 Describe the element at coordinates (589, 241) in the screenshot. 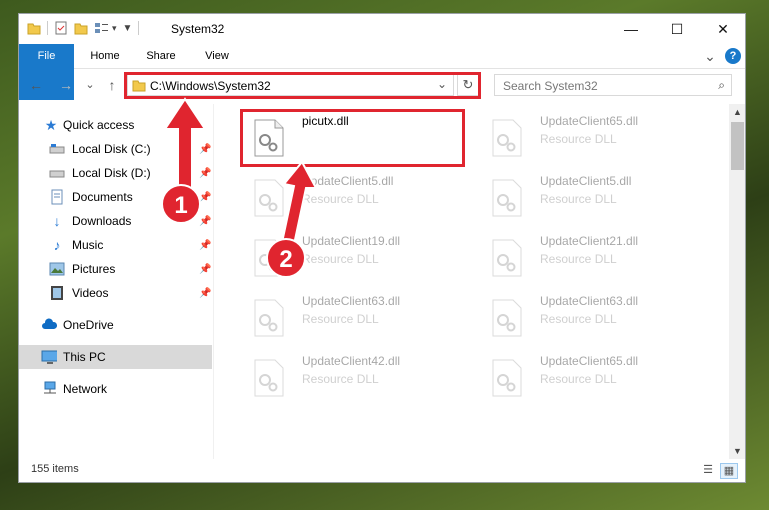

I see `file-name: UpdateClient21.dll` at that location.